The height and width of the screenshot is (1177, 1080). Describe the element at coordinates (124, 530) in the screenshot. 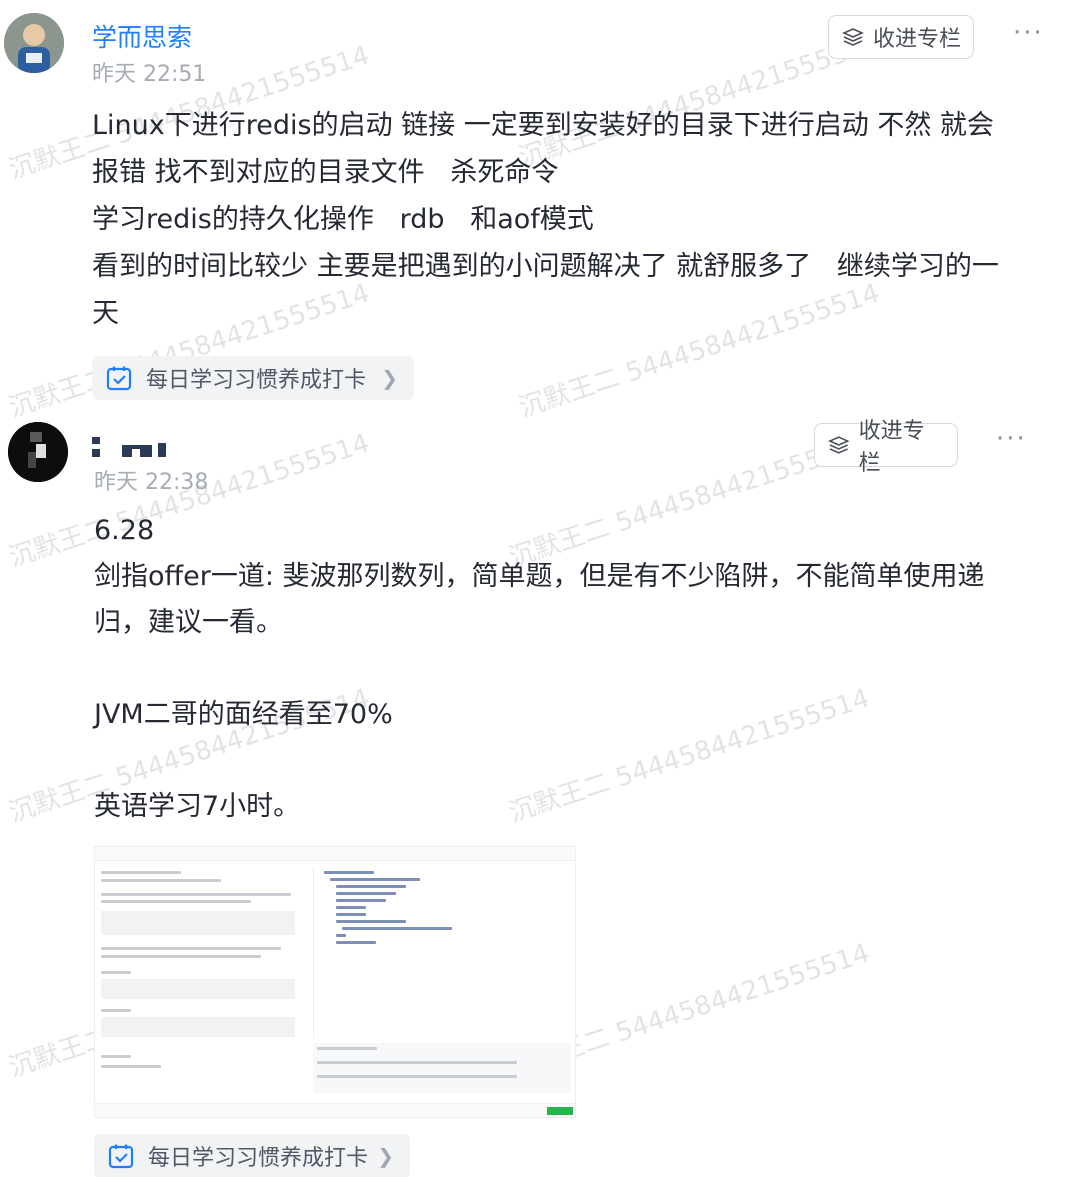

I see `content-line: 6.28` at that location.